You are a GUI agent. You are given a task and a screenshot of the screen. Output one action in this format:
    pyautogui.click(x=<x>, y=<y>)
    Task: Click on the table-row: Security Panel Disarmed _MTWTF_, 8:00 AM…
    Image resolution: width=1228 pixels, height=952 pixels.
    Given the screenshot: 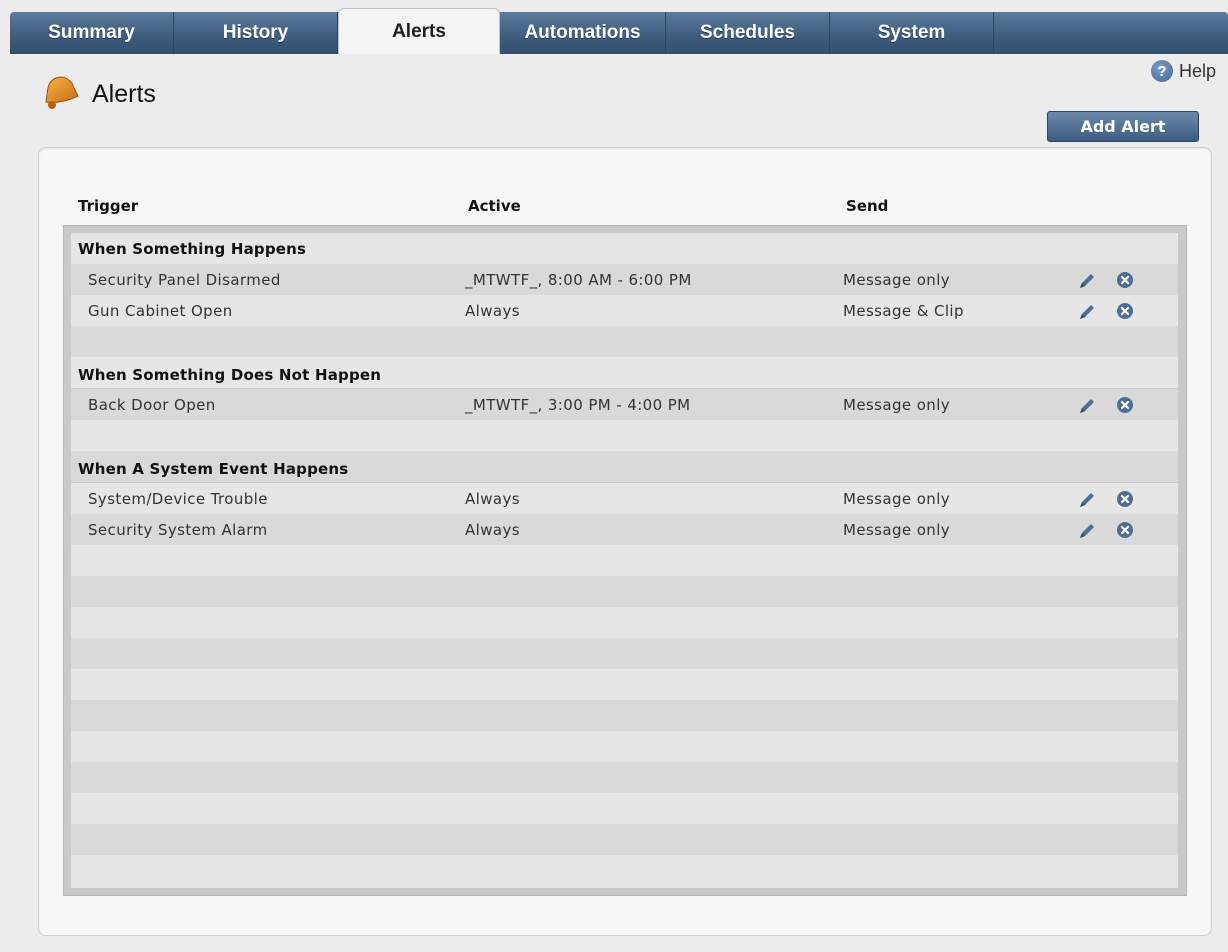 What is the action you would take?
    pyautogui.click(x=624, y=279)
    